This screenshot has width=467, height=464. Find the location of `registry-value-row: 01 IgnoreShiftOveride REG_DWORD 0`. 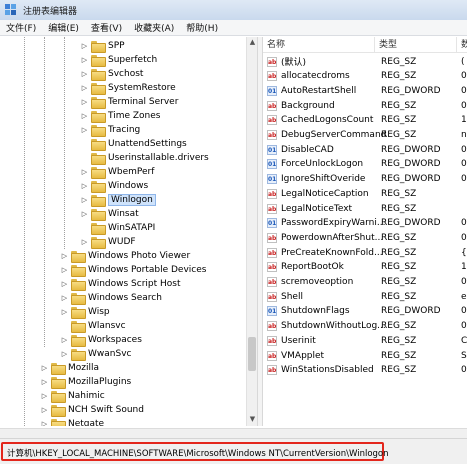

registry-value-row: 01 IgnoreShiftOveride REG_DWORD 0 is located at coordinates (365, 179).